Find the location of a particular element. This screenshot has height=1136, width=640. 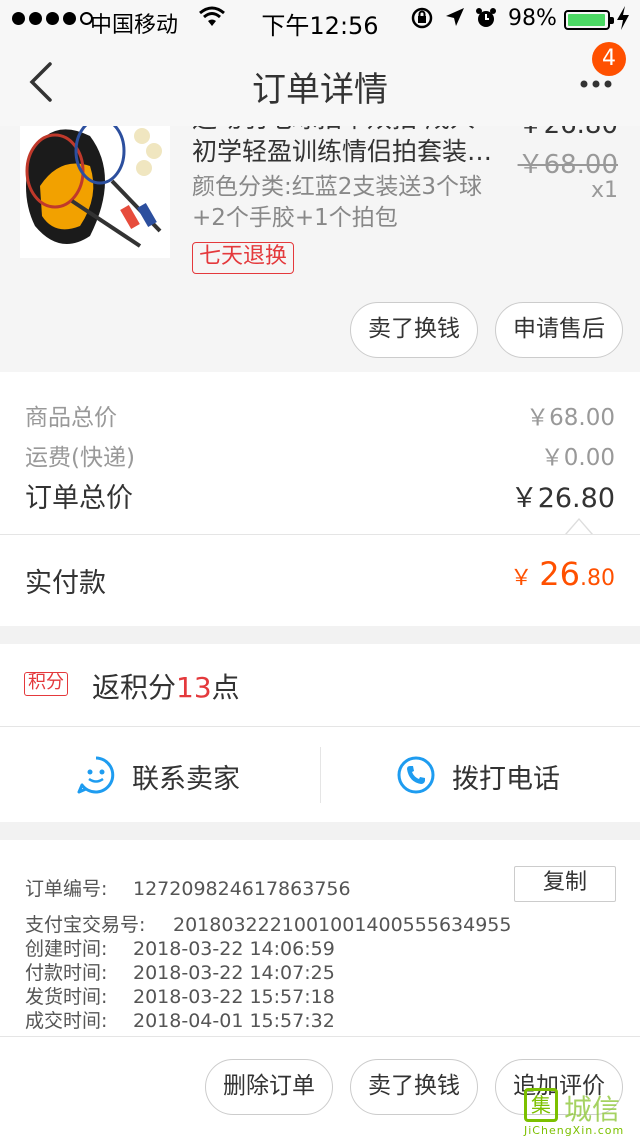

order-total-row: 订单总价 ￥26.80 is located at coordinates (320, 495).